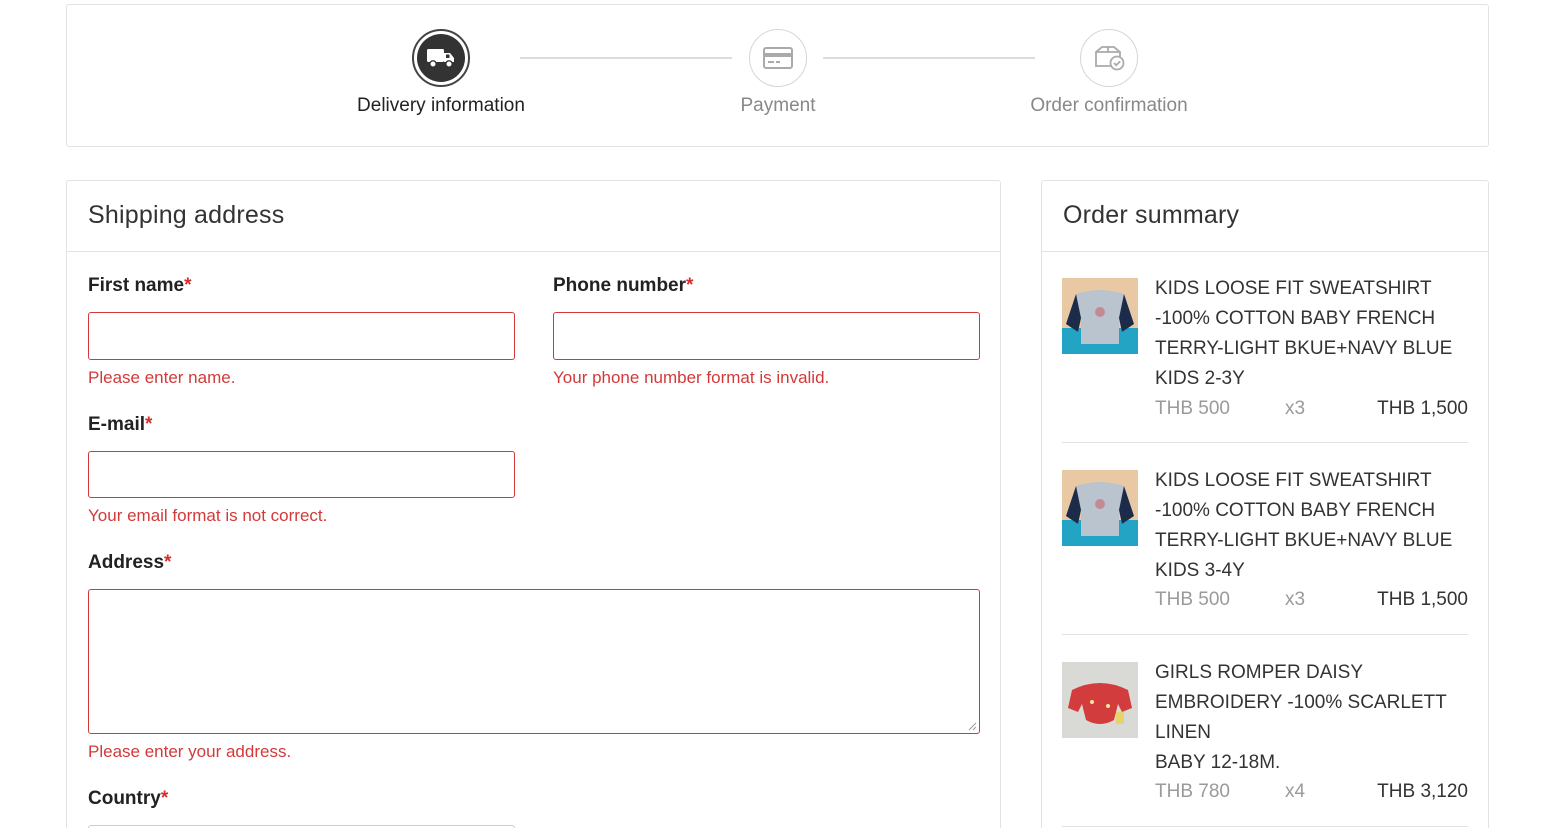 The image size is (1552, 828). I want to click on email-label: E-mail*, so click(120, 424).